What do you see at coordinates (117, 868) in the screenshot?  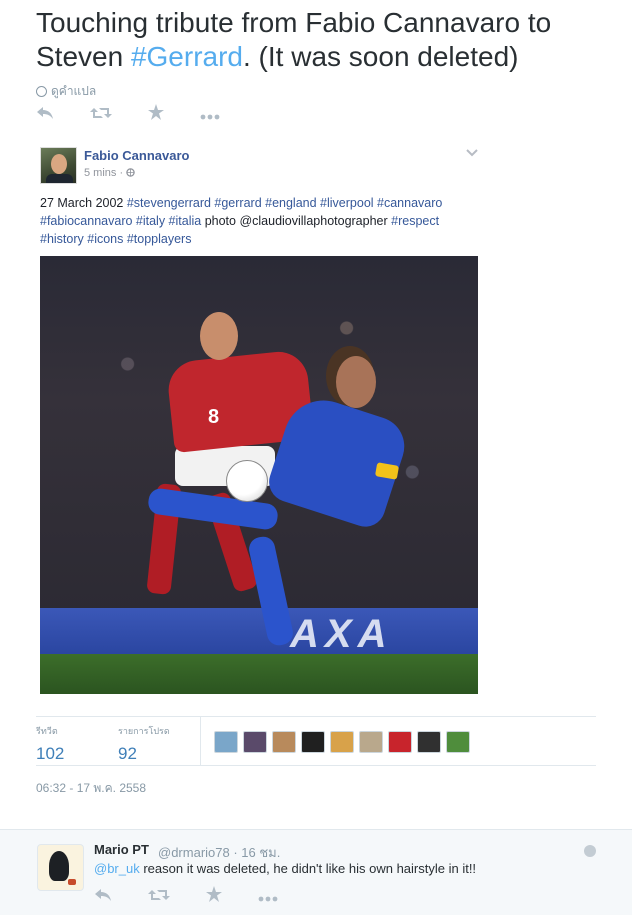 I see `mention-link: @br_uk` at bounding box center [117, 868].